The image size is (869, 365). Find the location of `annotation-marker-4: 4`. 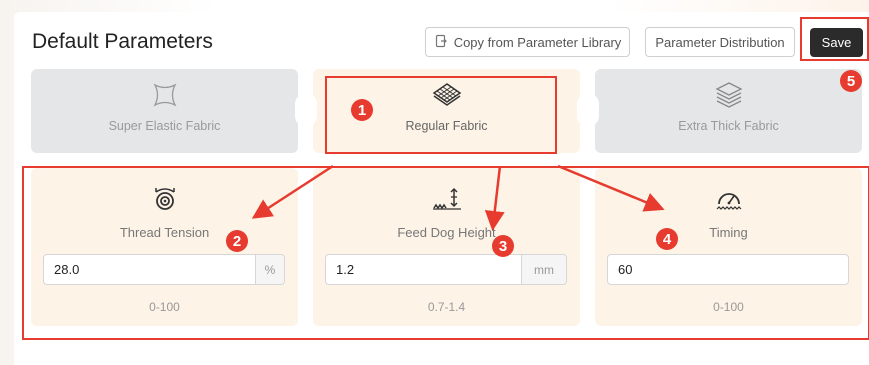

annotation-marker-4: 4 is located at coordinates (667, 239).